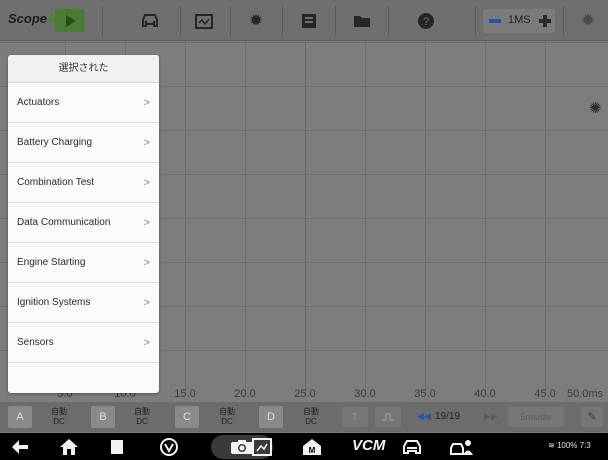 Image resolution: width=608 pixels, height=460 pixels. Describe the element at coordinates (485, 394) in the screenshot. I see `x-tick-label: 40.0` at that location.